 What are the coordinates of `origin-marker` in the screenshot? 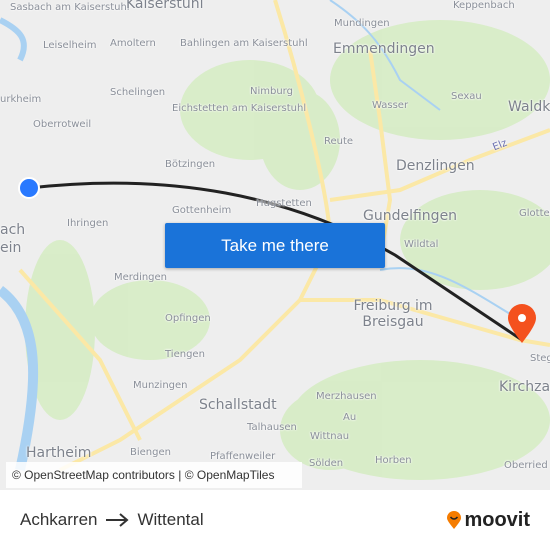 It's located at (29, 188).